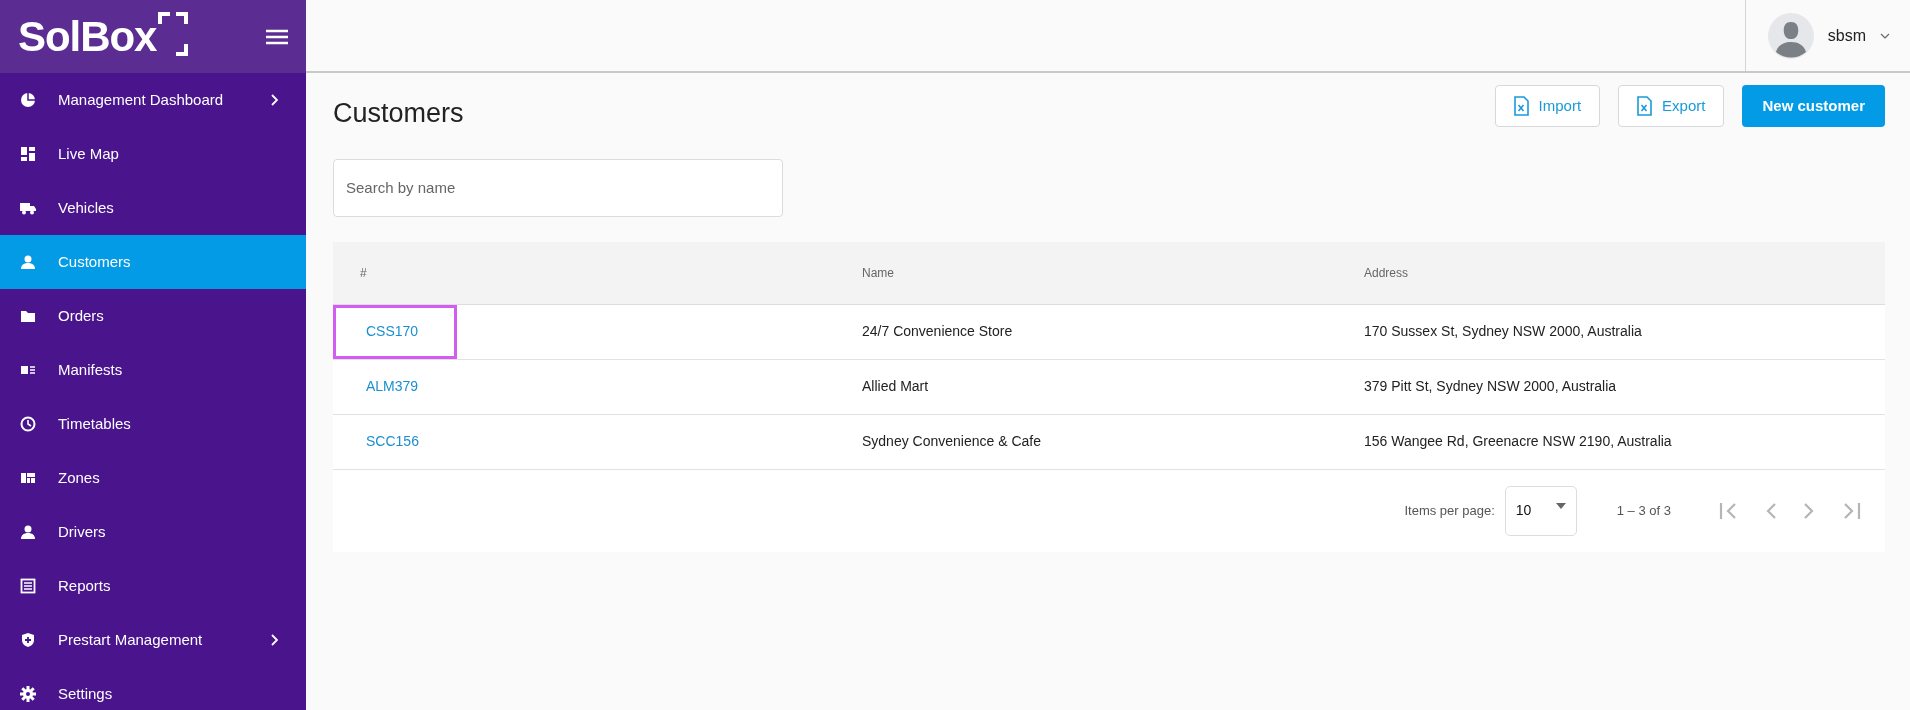 The image size is (1910, 710). I want to click on column-header: Address, so click(1387, 273).